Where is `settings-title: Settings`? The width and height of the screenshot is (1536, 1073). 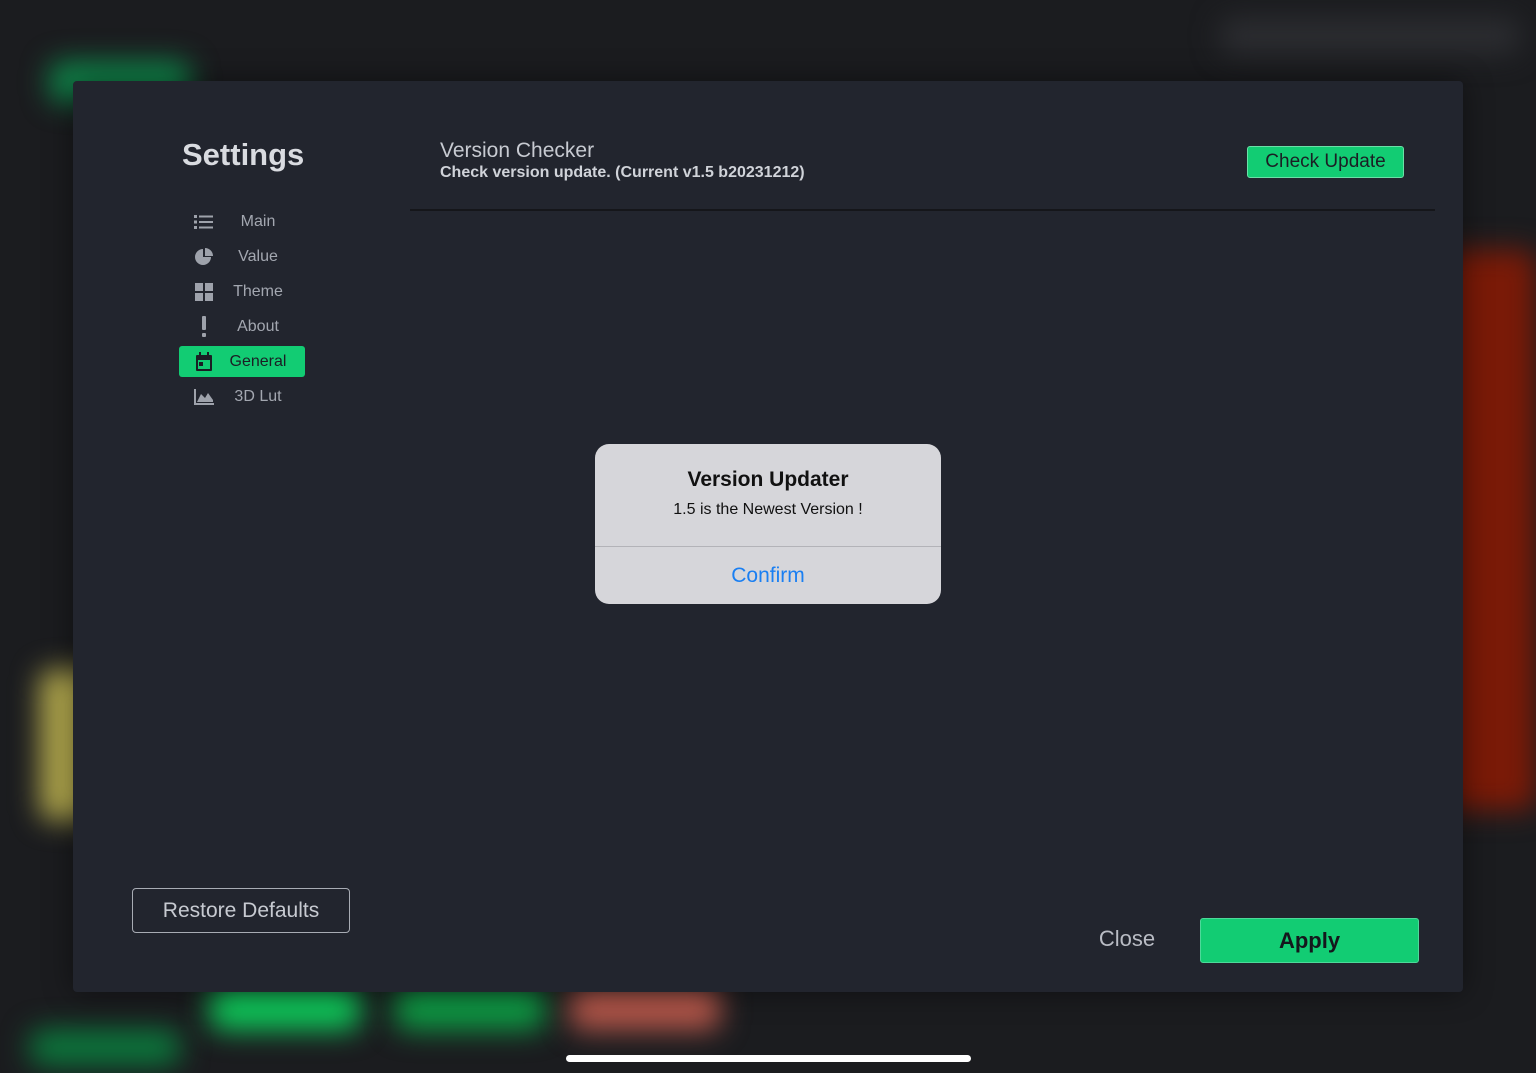 settings-title: Settings is located at coordinates (243, 154).